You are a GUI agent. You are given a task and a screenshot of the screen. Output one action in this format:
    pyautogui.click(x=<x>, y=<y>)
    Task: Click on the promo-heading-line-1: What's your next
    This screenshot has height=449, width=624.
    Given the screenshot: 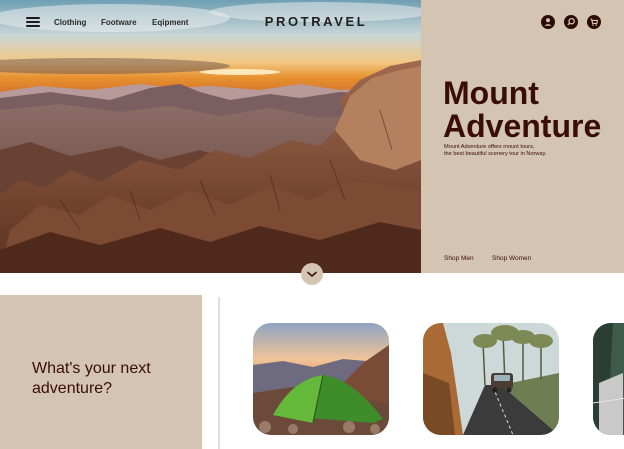 What is the action you would take?
    pyautogui.click(x=91, y=368)
    